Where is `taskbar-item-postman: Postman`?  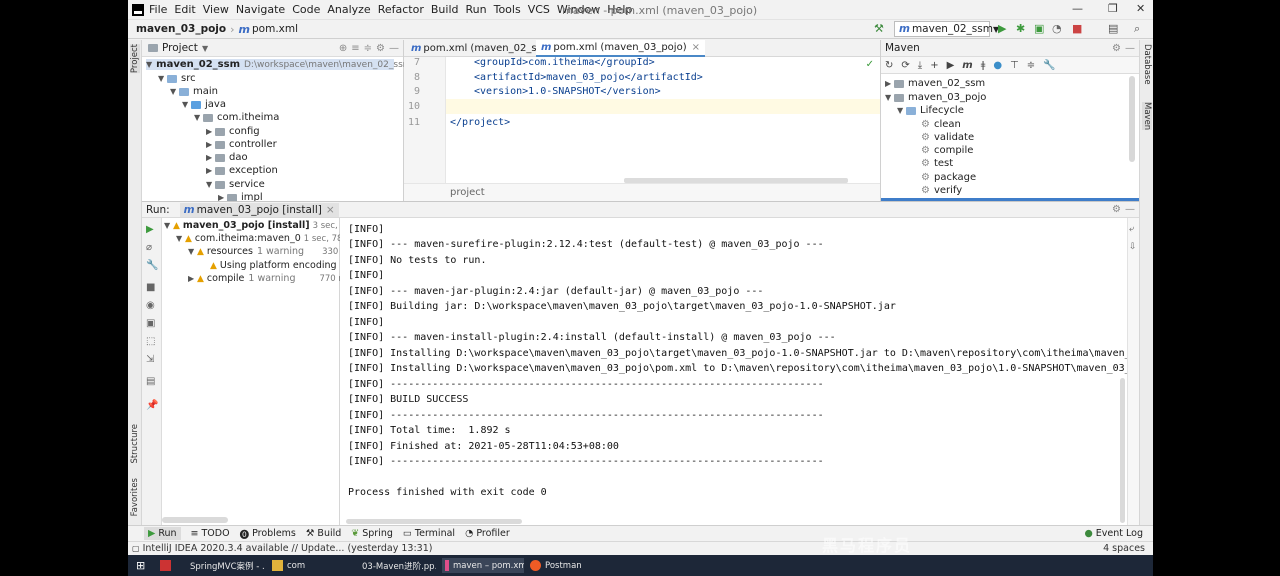
taskbar-item-postman: Postman is located at coordinates (556, 565).